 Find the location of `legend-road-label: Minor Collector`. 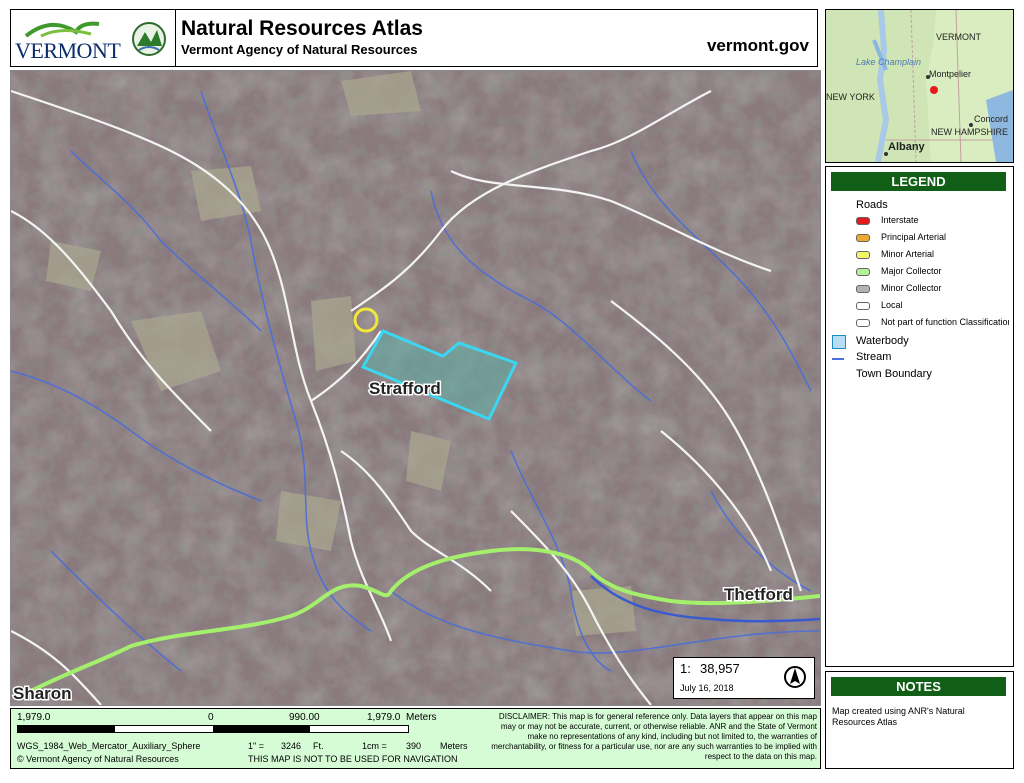

legend-road-label: Minor Collector is located at coordinates (911, 288).